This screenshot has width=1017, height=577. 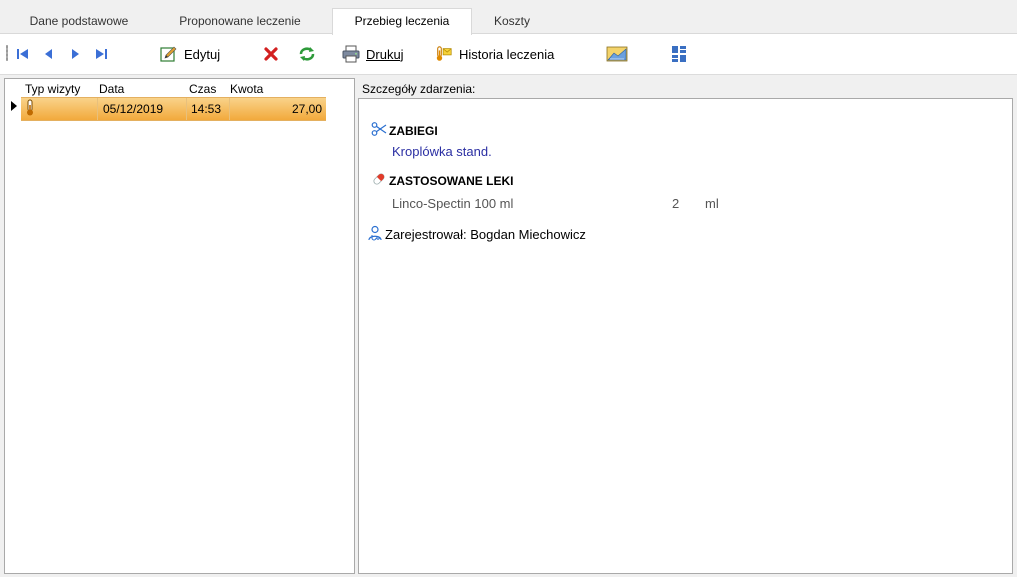 I want to click on last-record-button, so click(x=101, y=54).